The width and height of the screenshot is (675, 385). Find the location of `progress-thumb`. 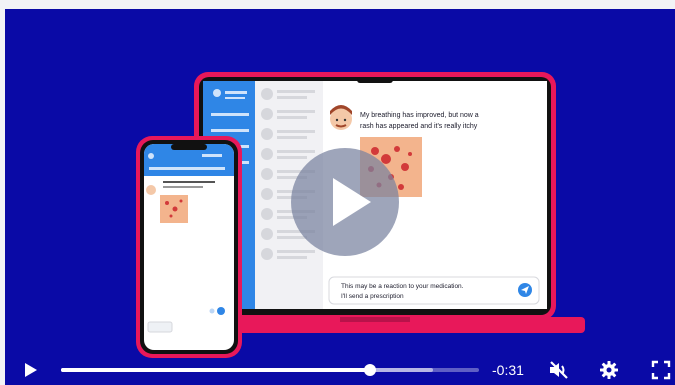

progress-thumb is located at coordinates (370, 370).